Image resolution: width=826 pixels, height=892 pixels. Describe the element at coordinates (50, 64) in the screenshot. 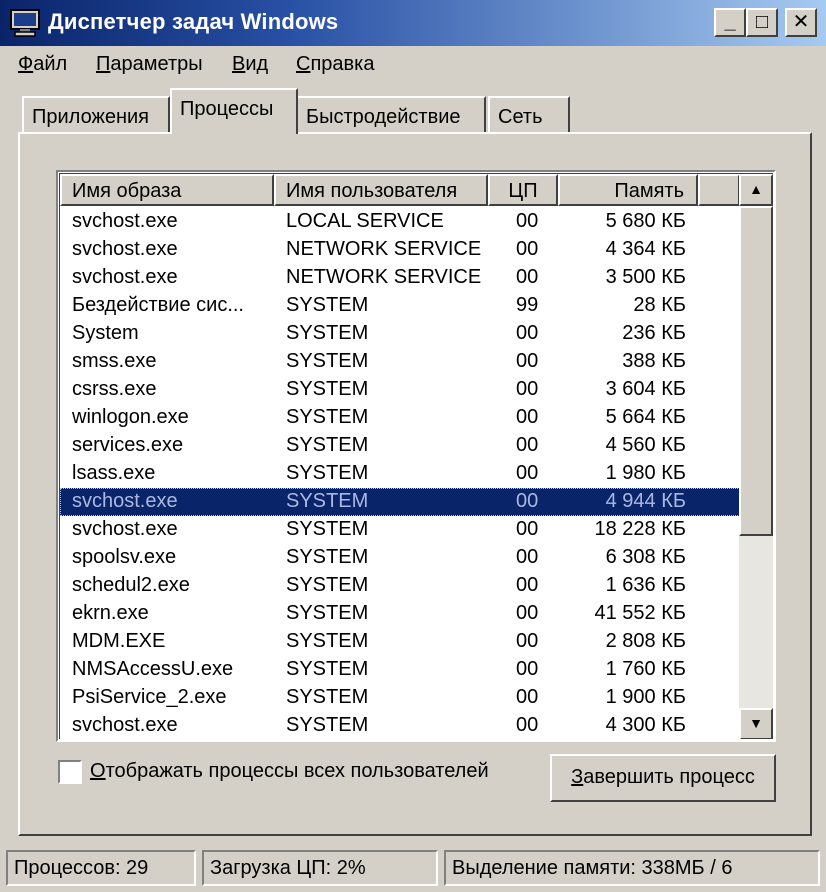

I see `menu-file-label: айл` at that location.